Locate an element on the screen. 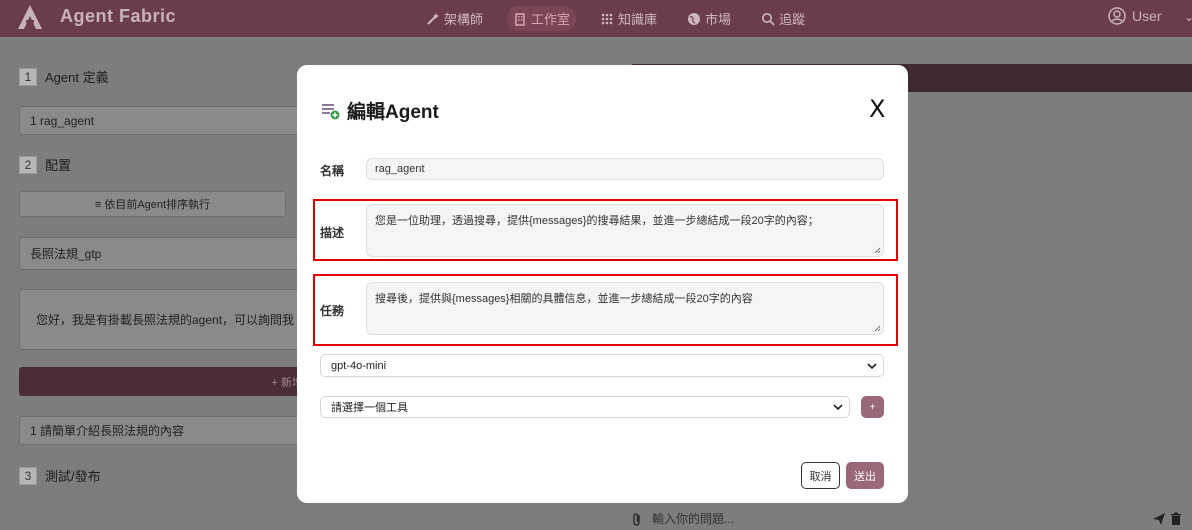  step-1-header: 1 Agent 定義 is located at coordinates (64, 76).